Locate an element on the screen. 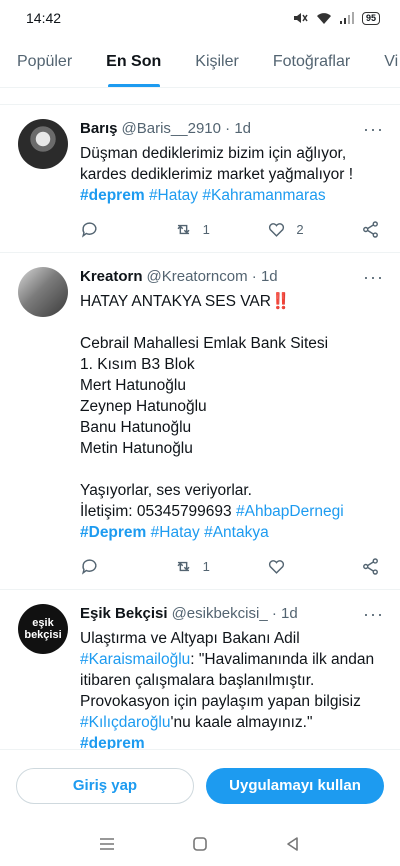 This screenshot has width=400, height=866. avatar: eşik bekçisi is located at coordinates (43, 629).